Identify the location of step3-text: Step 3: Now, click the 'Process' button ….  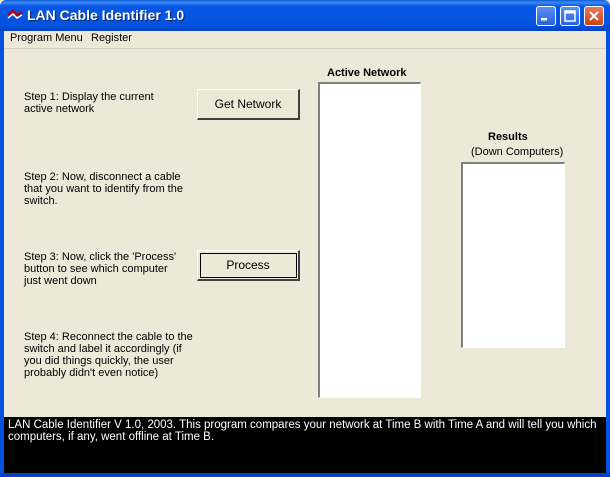
(100, 269).